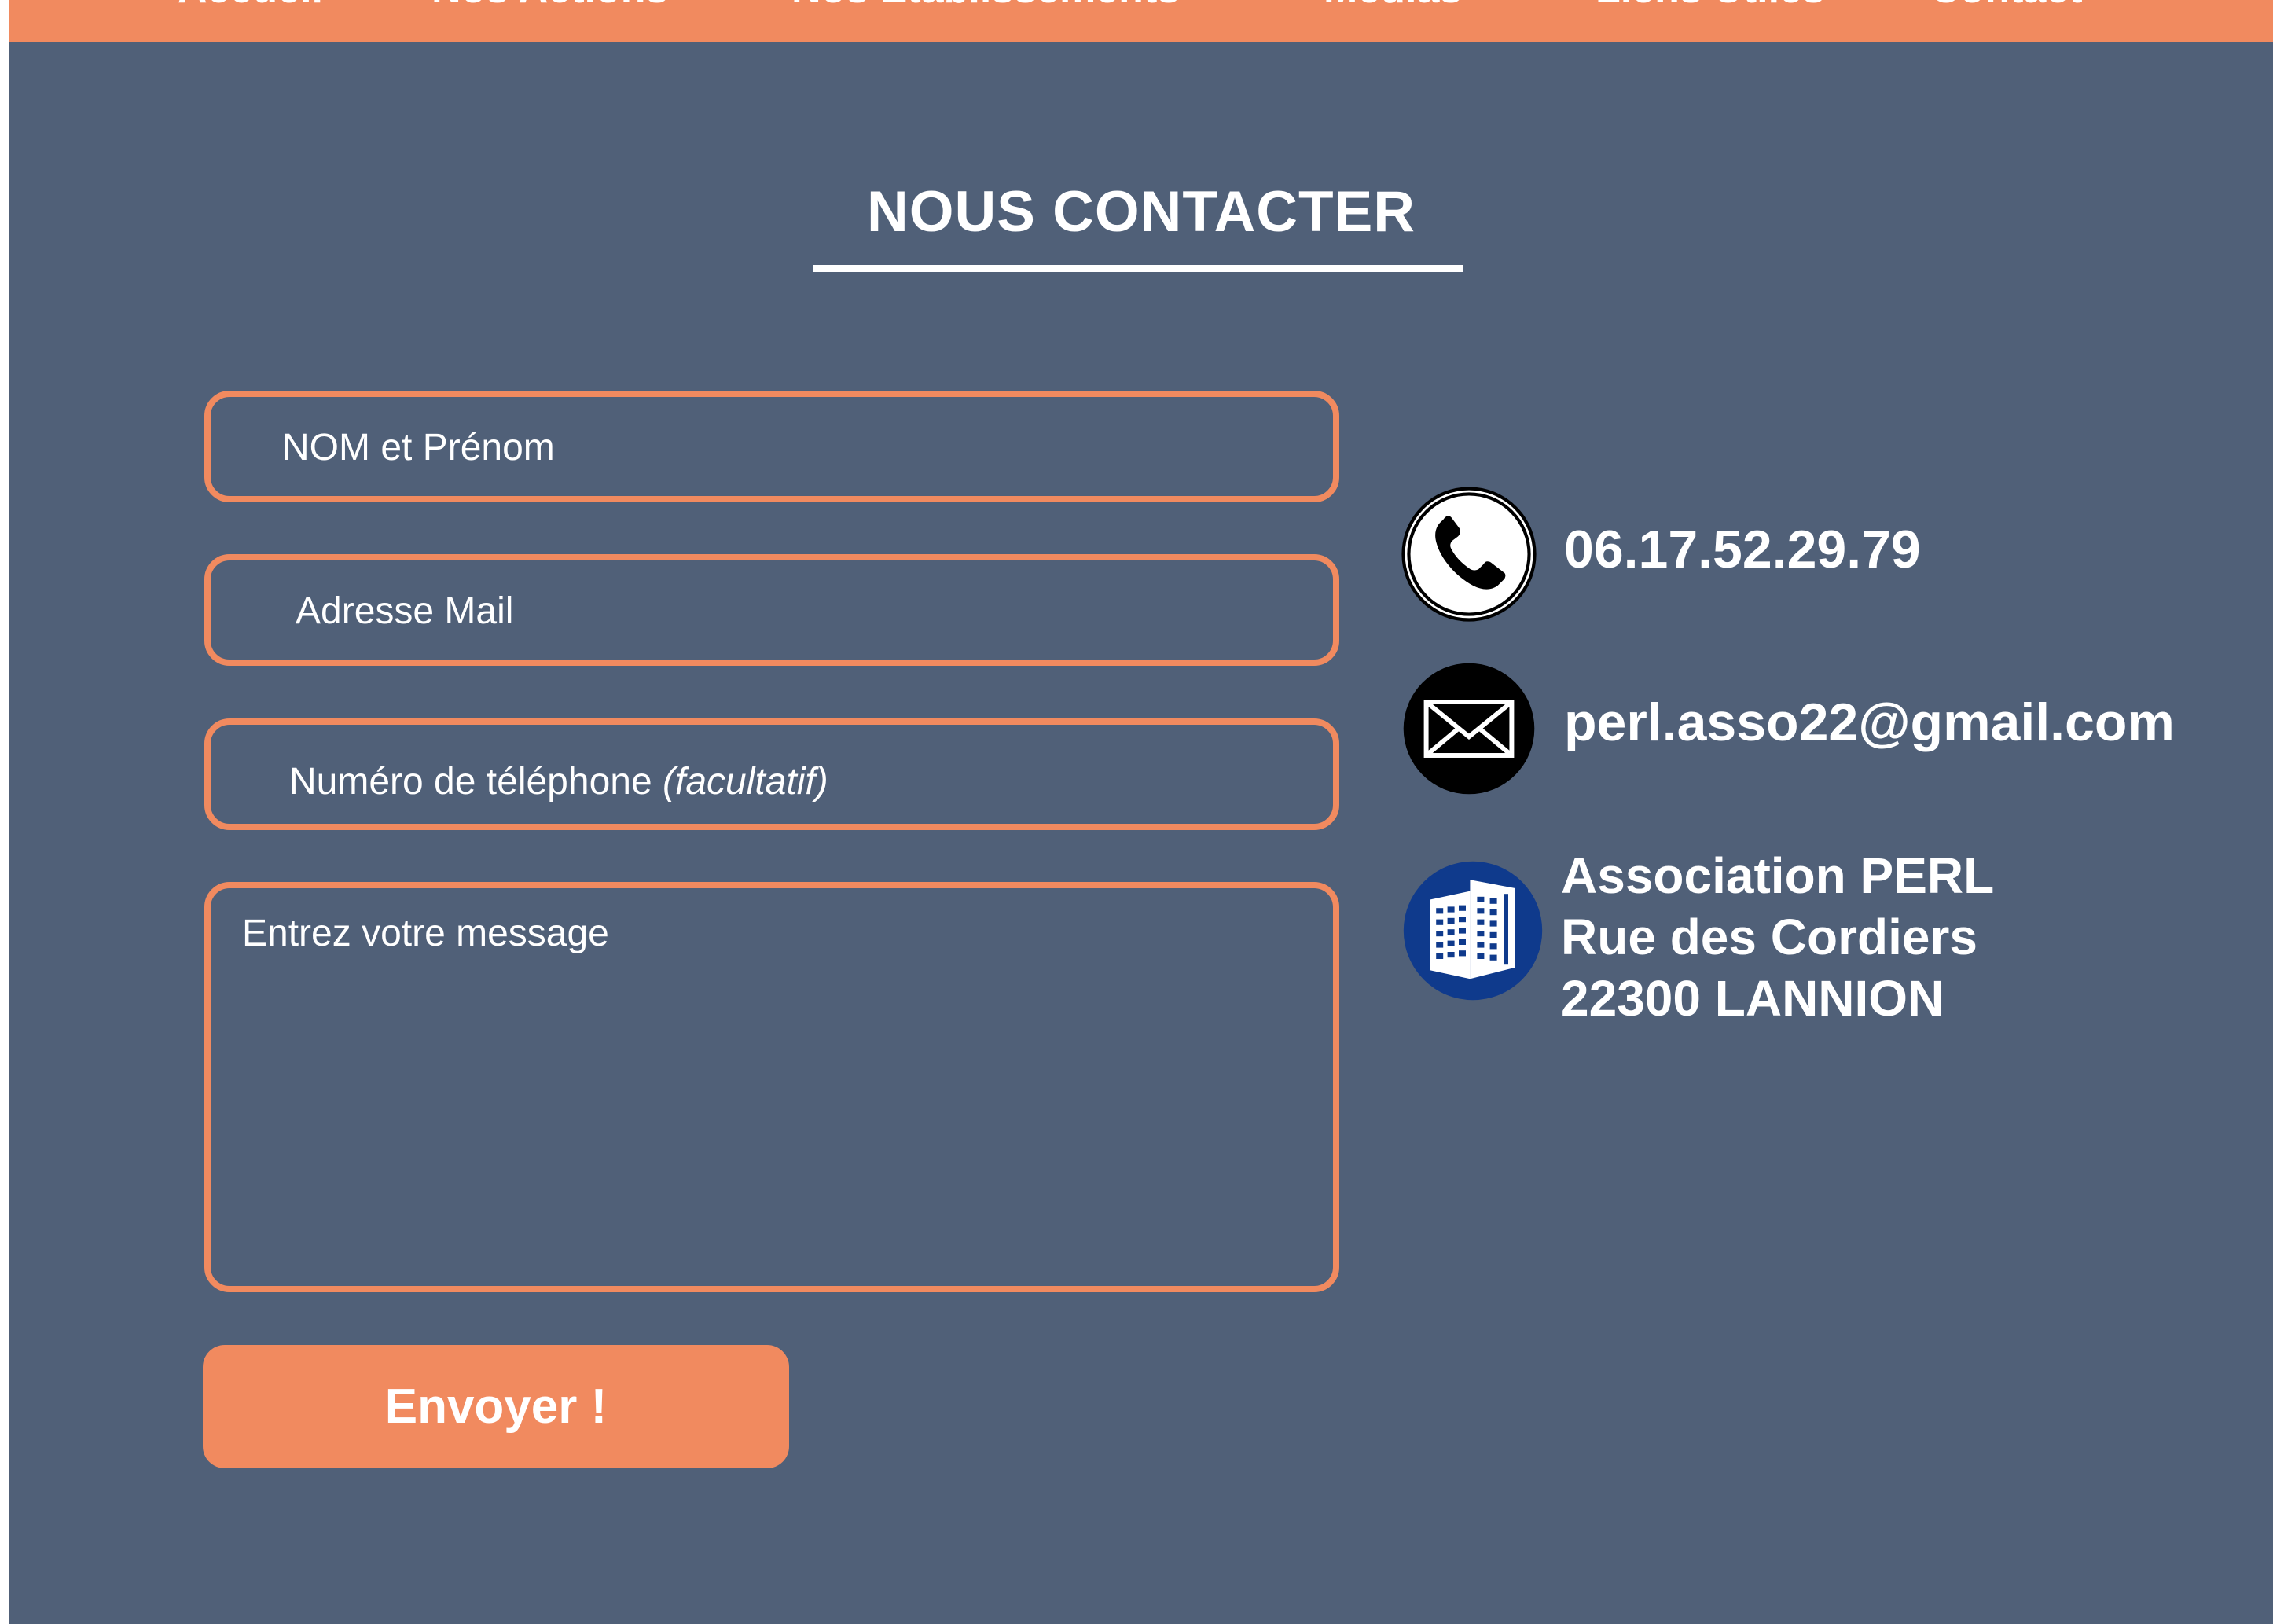 The width and height of the screenshot is (2273, 1624). I want to click on phone-field-label: Numéro de téléphone, so click(470, 782).